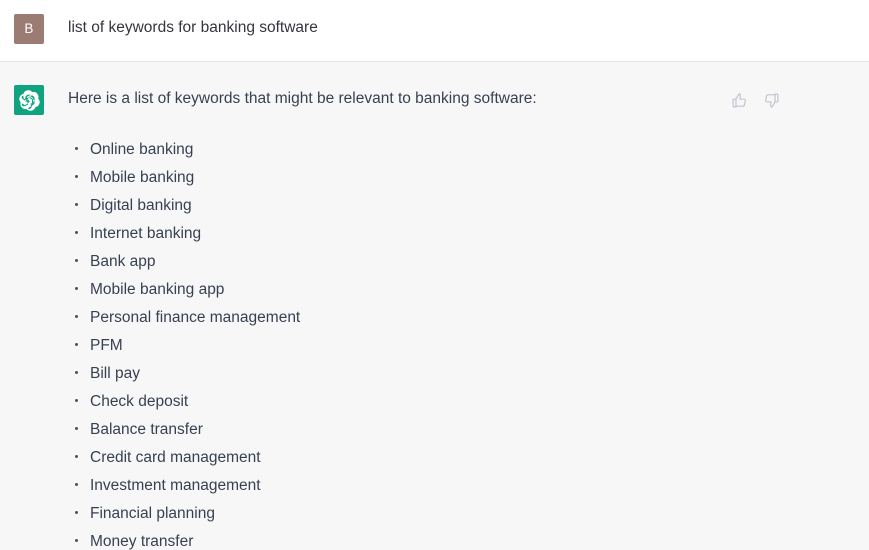 The height and width of the screenshot is (550, 869). What do you see at coordinates (193, 27) in the screenshot?
I see `user-message-text: list of keywords for banking software` at bounding box center [193, 27].